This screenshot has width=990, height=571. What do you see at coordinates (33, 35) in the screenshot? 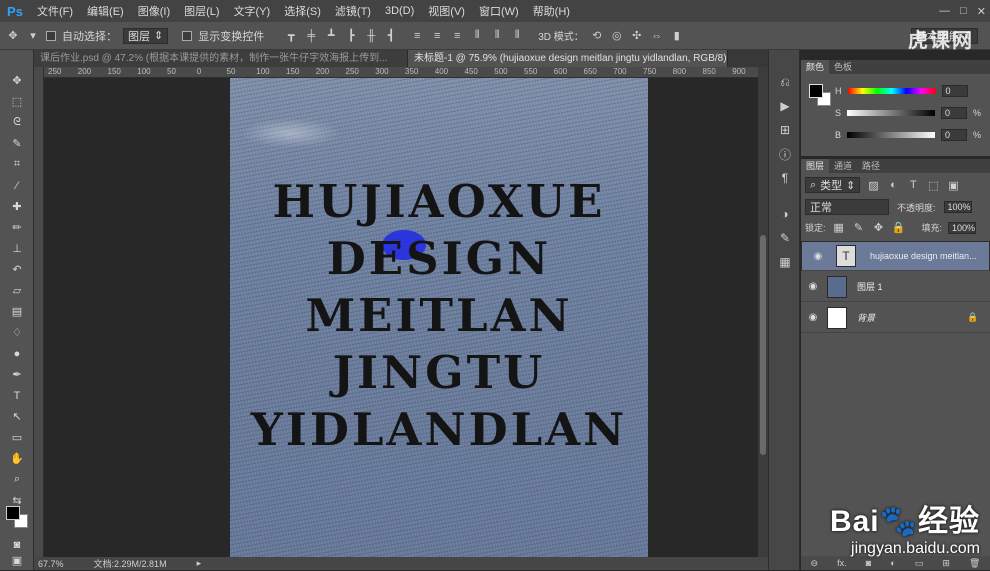
I see `chevron-down-icon: ▾` at bounding box center [33, 35].